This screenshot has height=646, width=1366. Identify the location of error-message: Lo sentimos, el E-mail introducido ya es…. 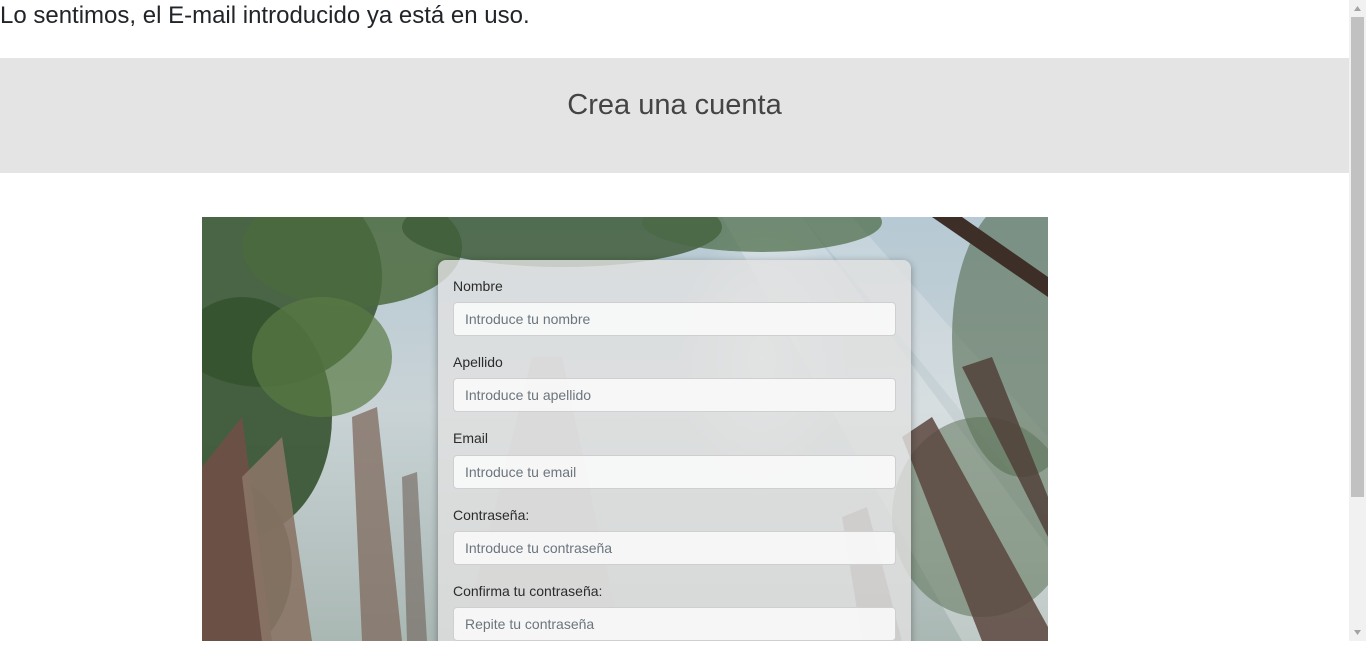
(265, 15).